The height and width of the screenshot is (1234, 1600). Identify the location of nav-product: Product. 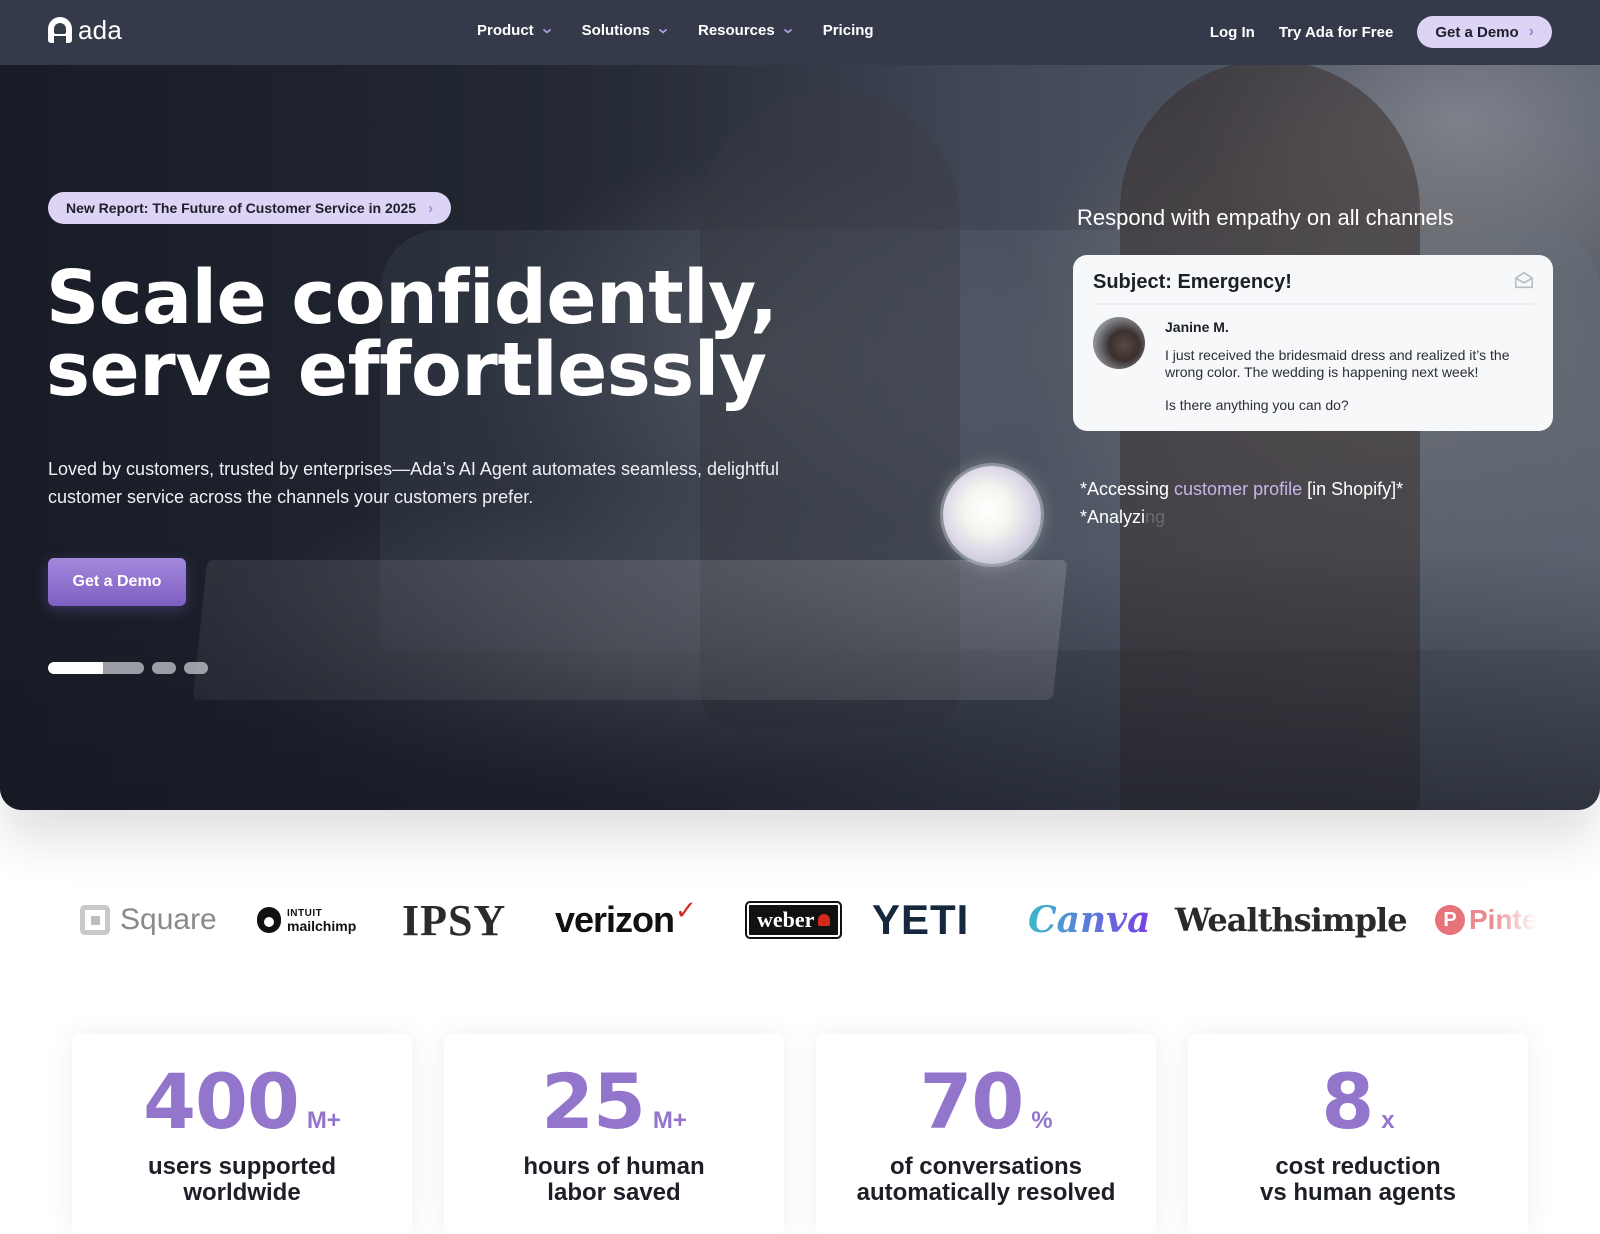
(514, 30).